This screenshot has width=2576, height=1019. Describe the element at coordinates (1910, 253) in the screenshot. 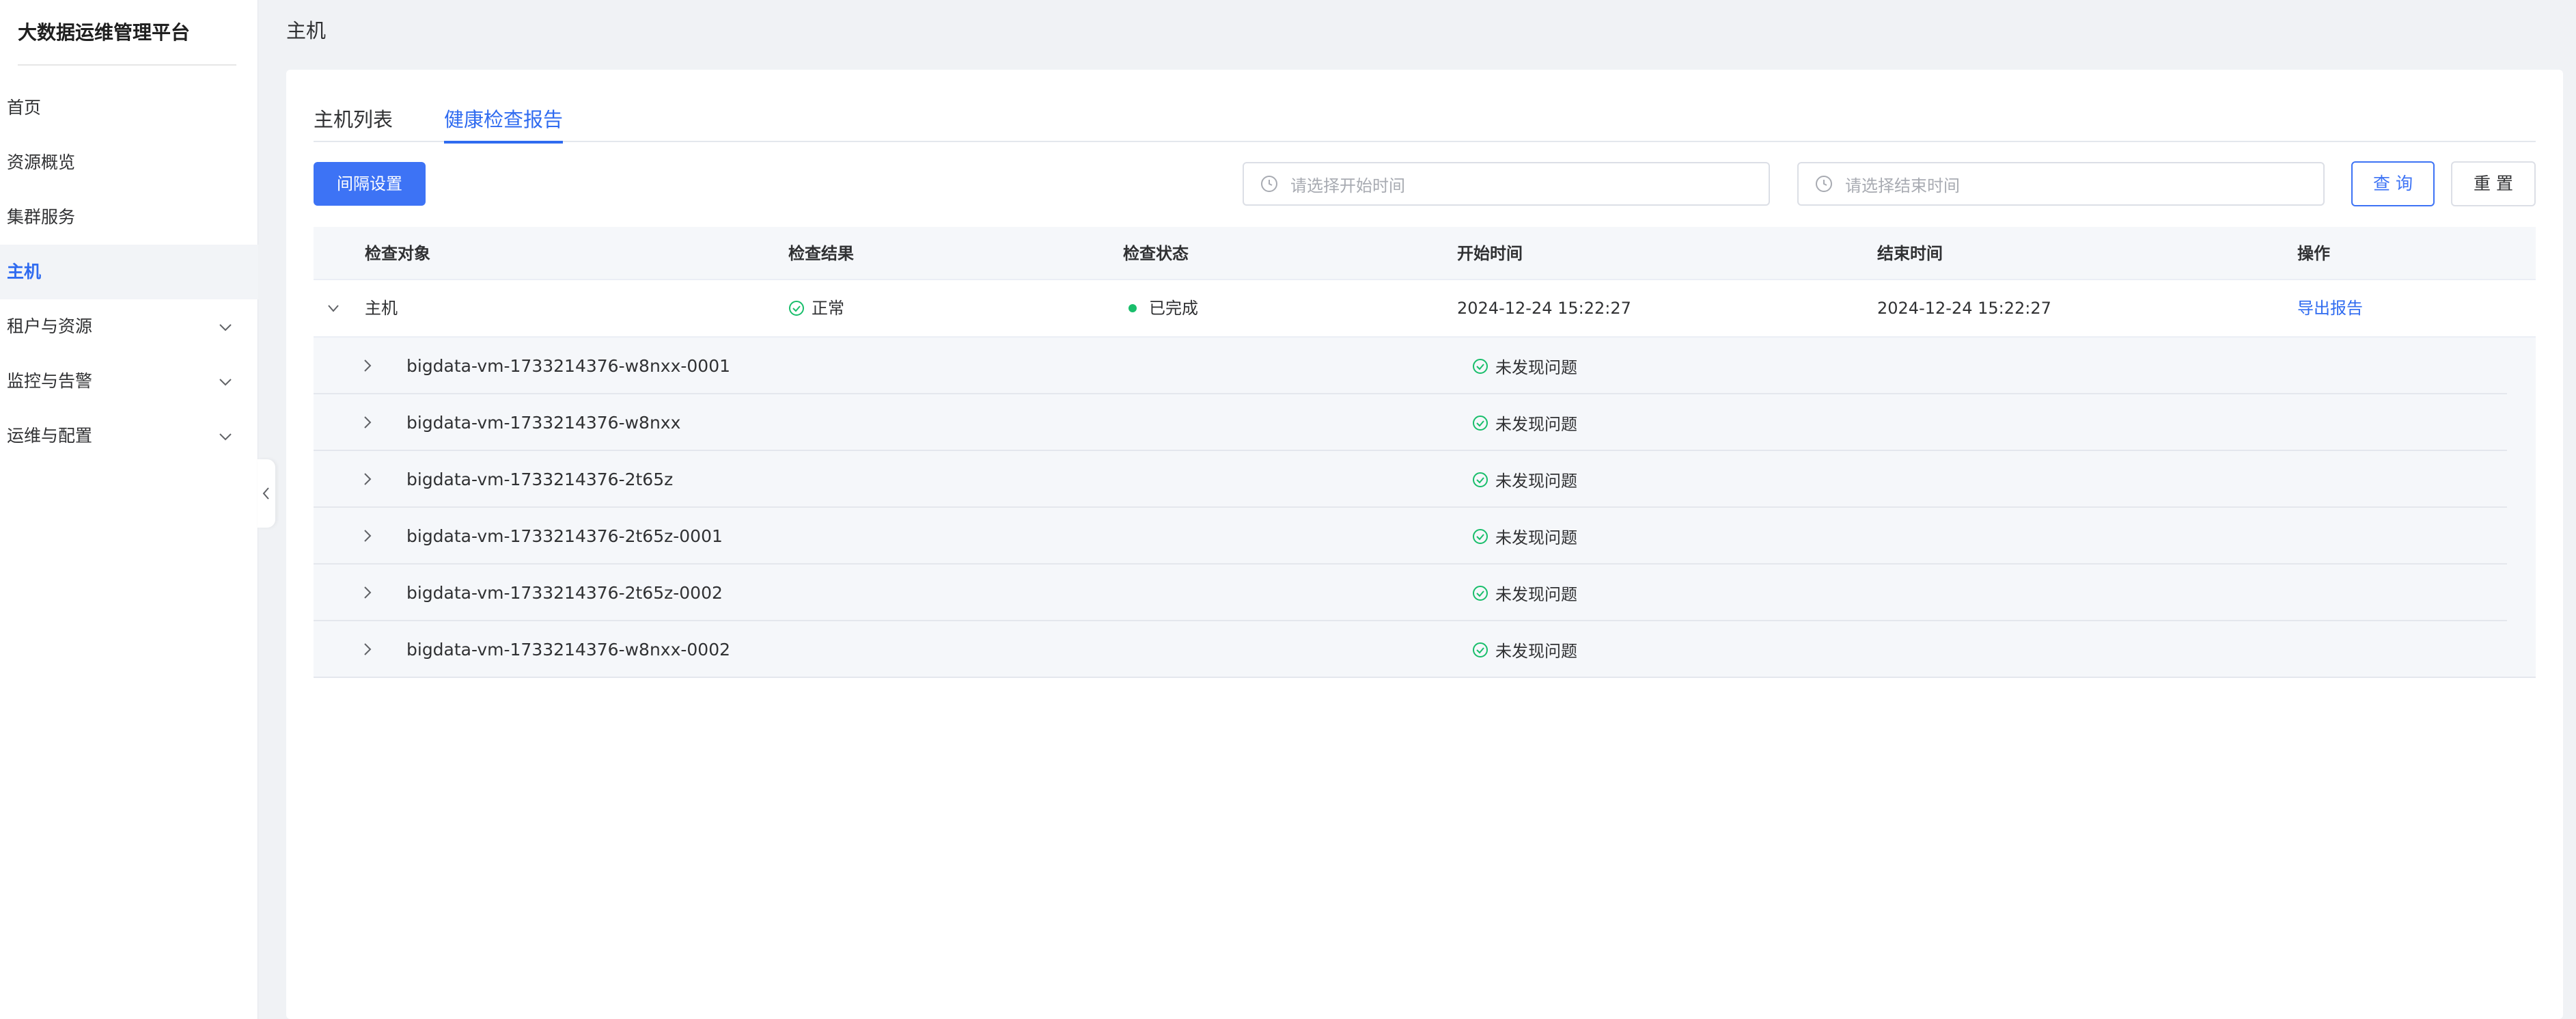

I see `column-header: 结束时间` at that location.